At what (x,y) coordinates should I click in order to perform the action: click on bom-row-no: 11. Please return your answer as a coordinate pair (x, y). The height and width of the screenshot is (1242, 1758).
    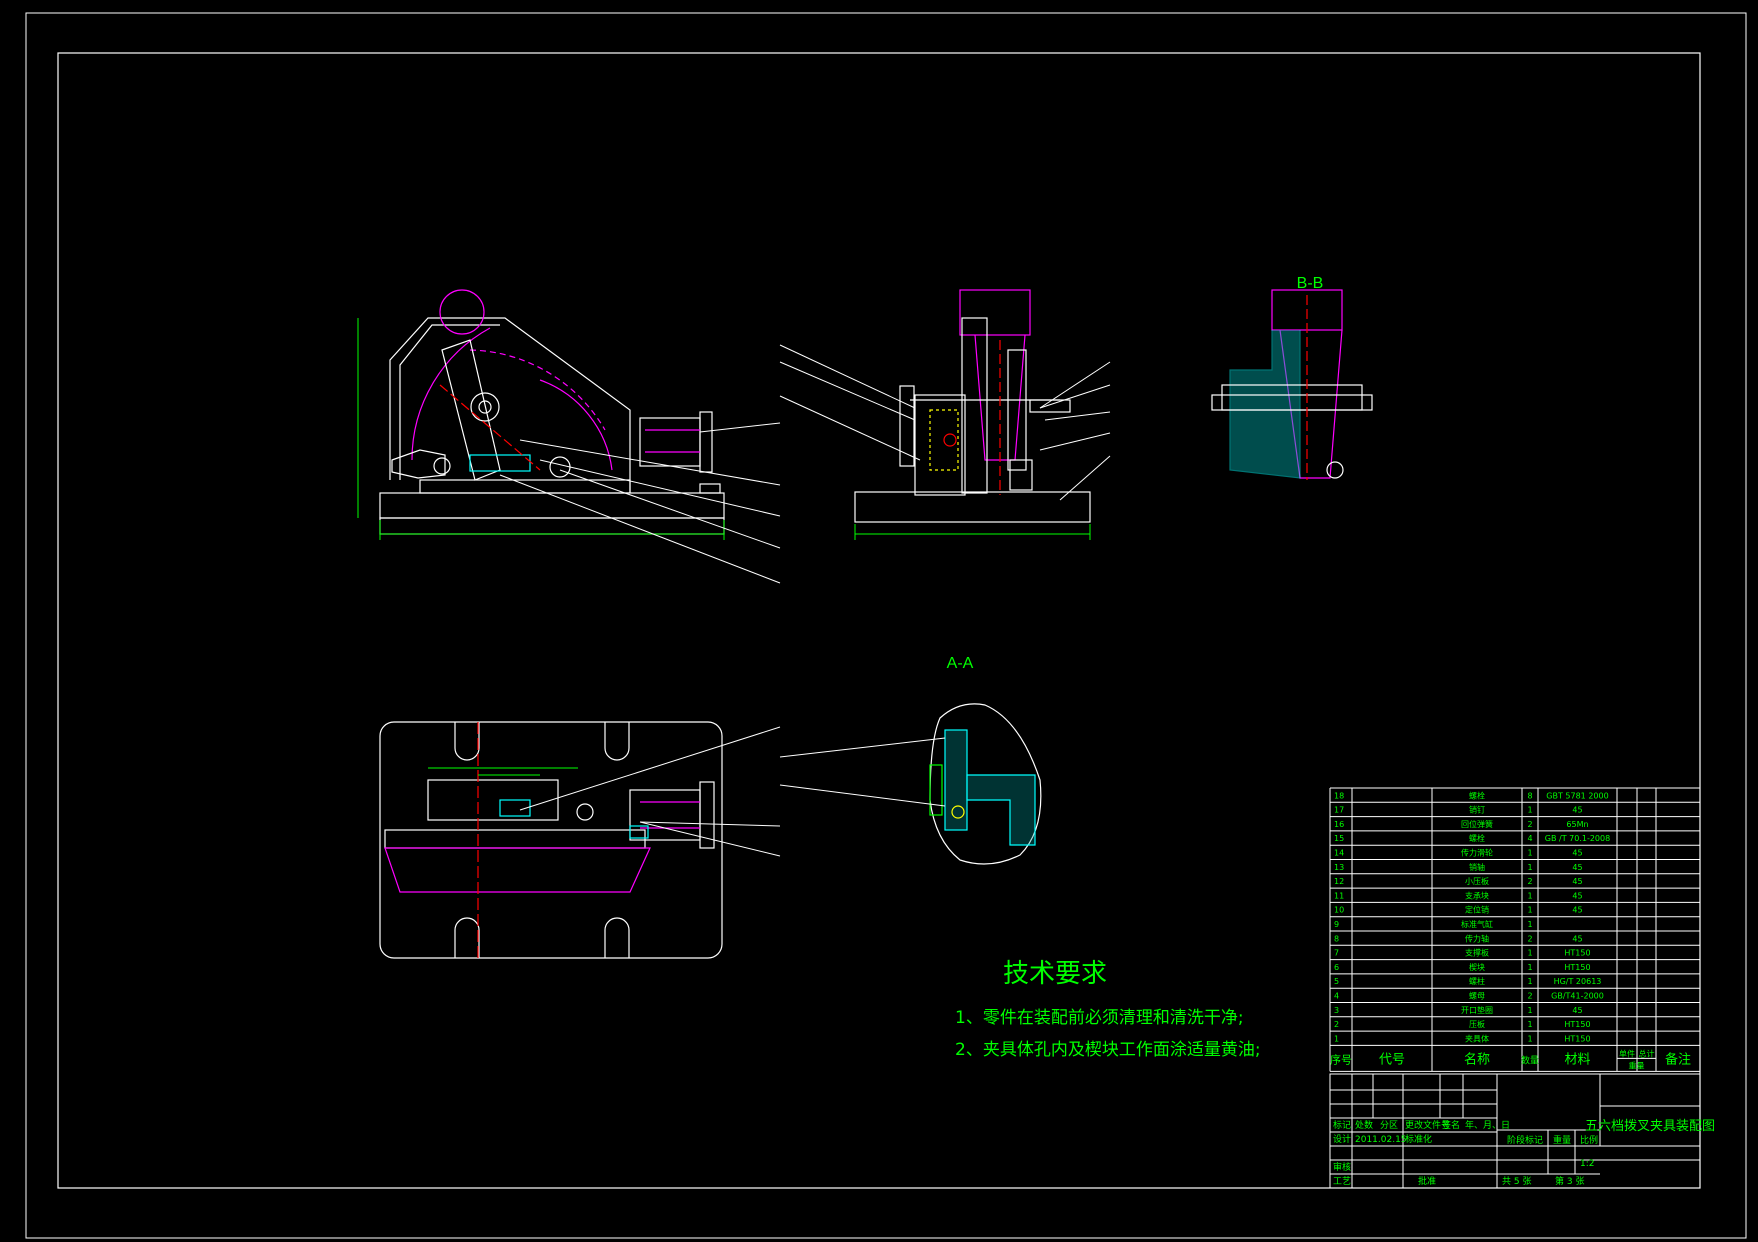
    Looking at the image, I should click on (1339, 895).